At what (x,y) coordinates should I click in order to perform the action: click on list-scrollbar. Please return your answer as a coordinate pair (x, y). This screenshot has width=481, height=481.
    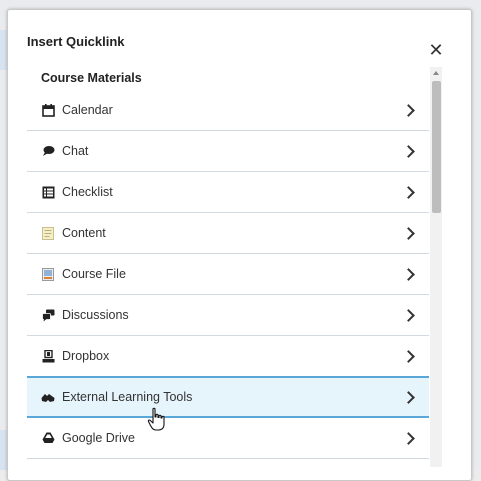
    Looking at the image, I should click on (436, 267).